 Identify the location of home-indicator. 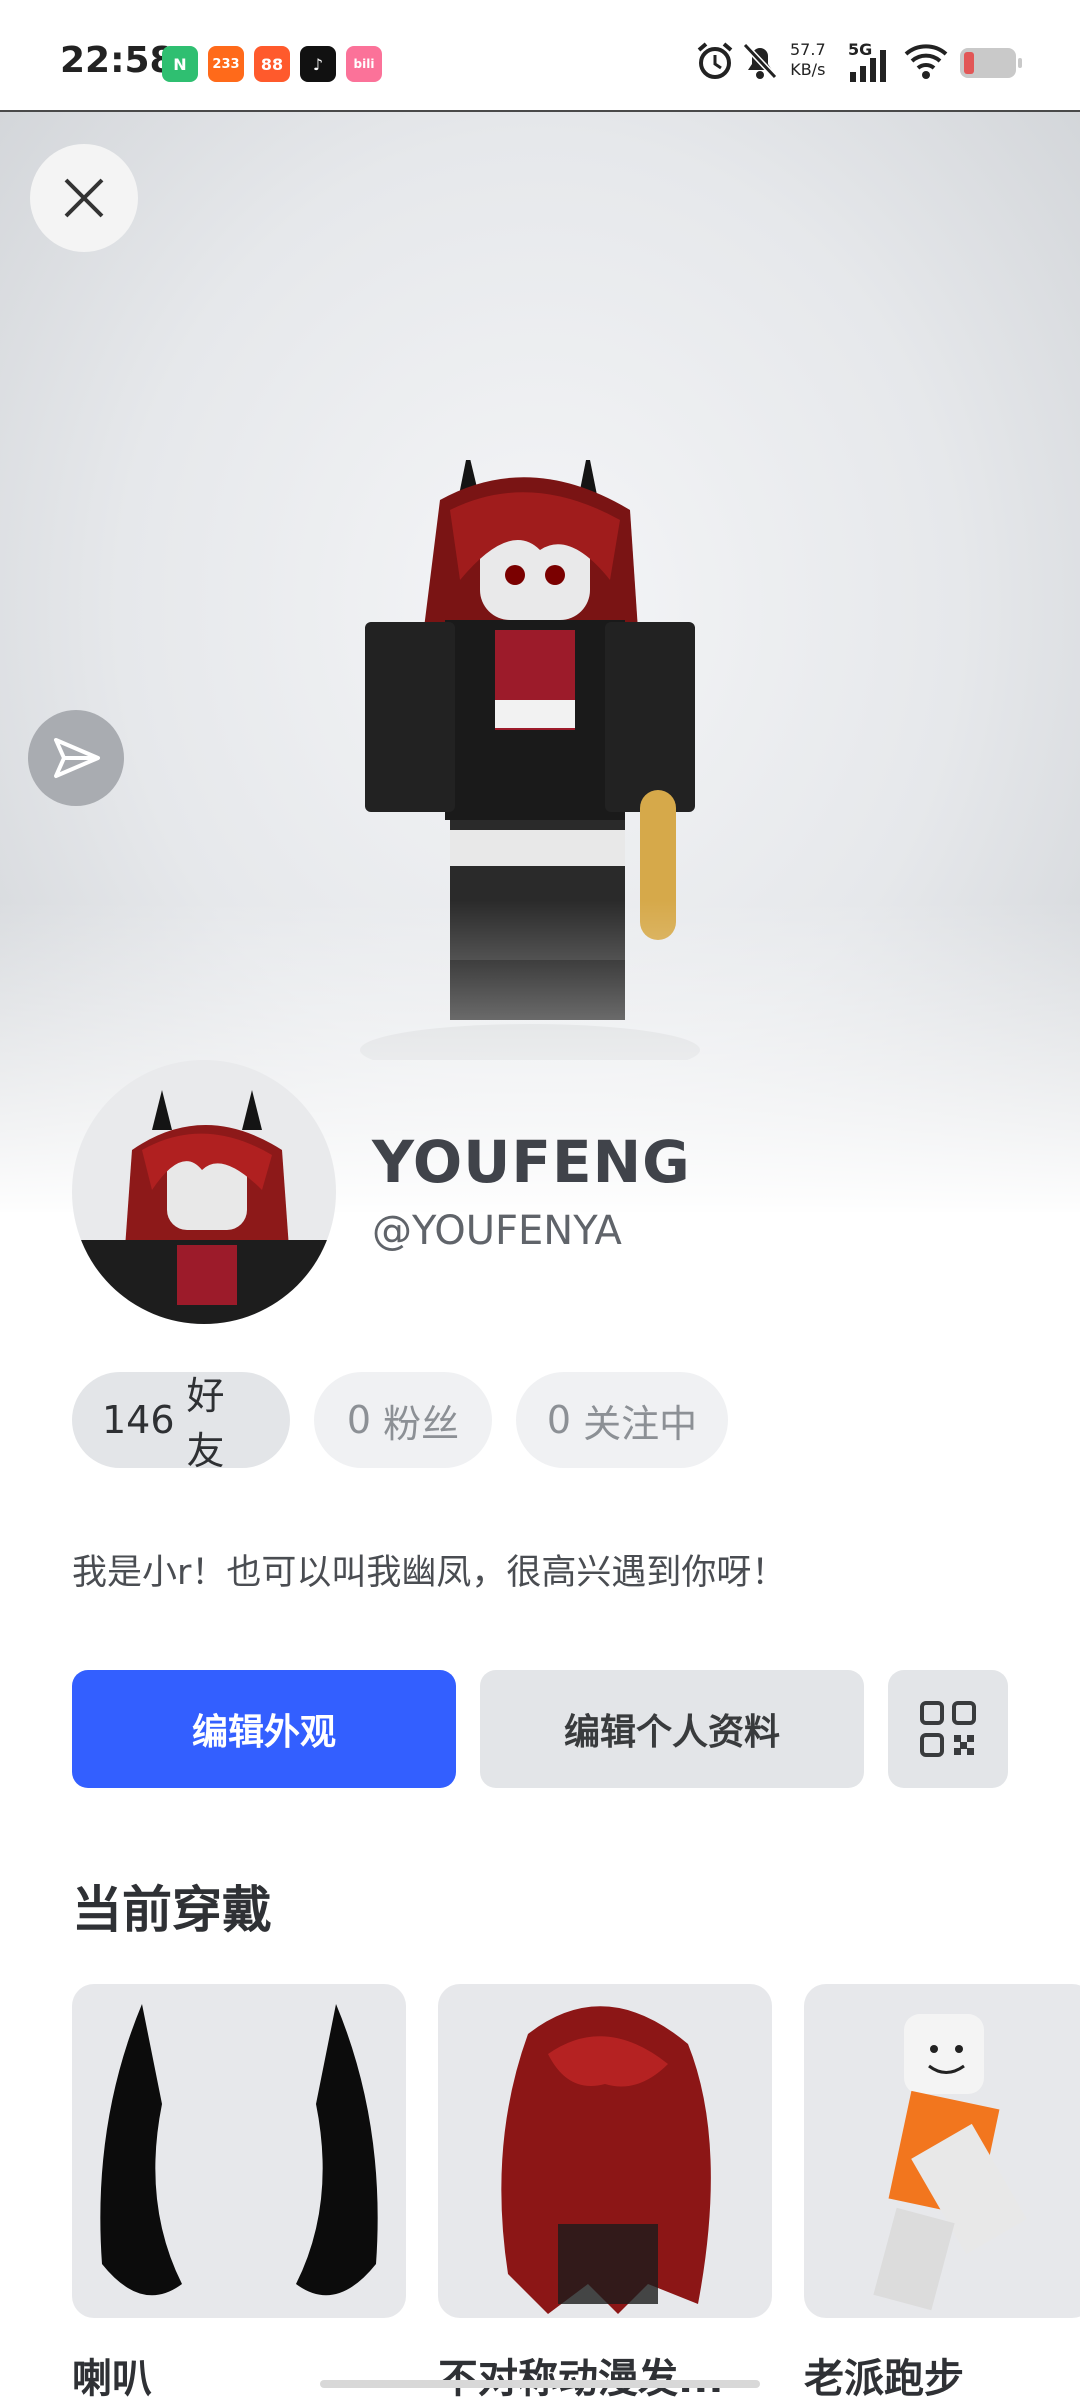
(540, 2384).